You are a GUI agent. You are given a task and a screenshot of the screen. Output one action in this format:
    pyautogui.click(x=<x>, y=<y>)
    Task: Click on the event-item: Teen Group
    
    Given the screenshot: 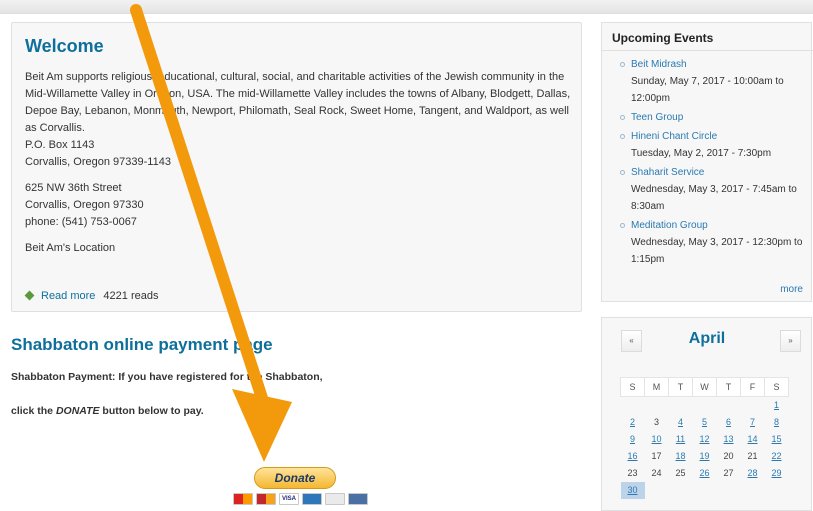 What is the action you would take?
    pyautogui.click(x=707, y=117)
    